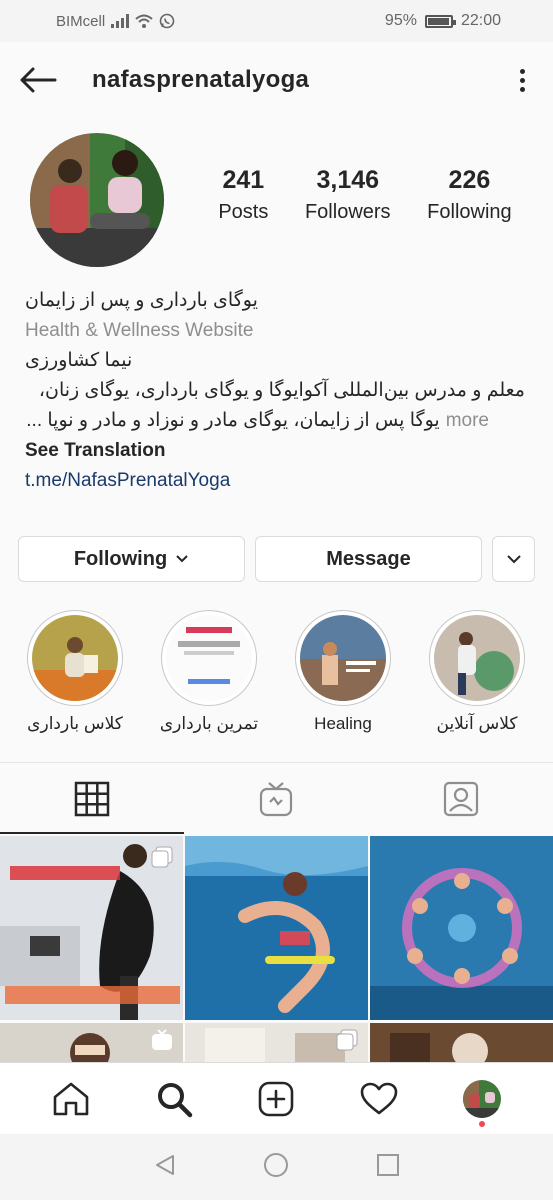 The height and width of the screenshot is (1200, 553). Describe the element at coordinates (139, 330) in the screenshot. I see `bio-category: Health & Wellness Website` at that location.